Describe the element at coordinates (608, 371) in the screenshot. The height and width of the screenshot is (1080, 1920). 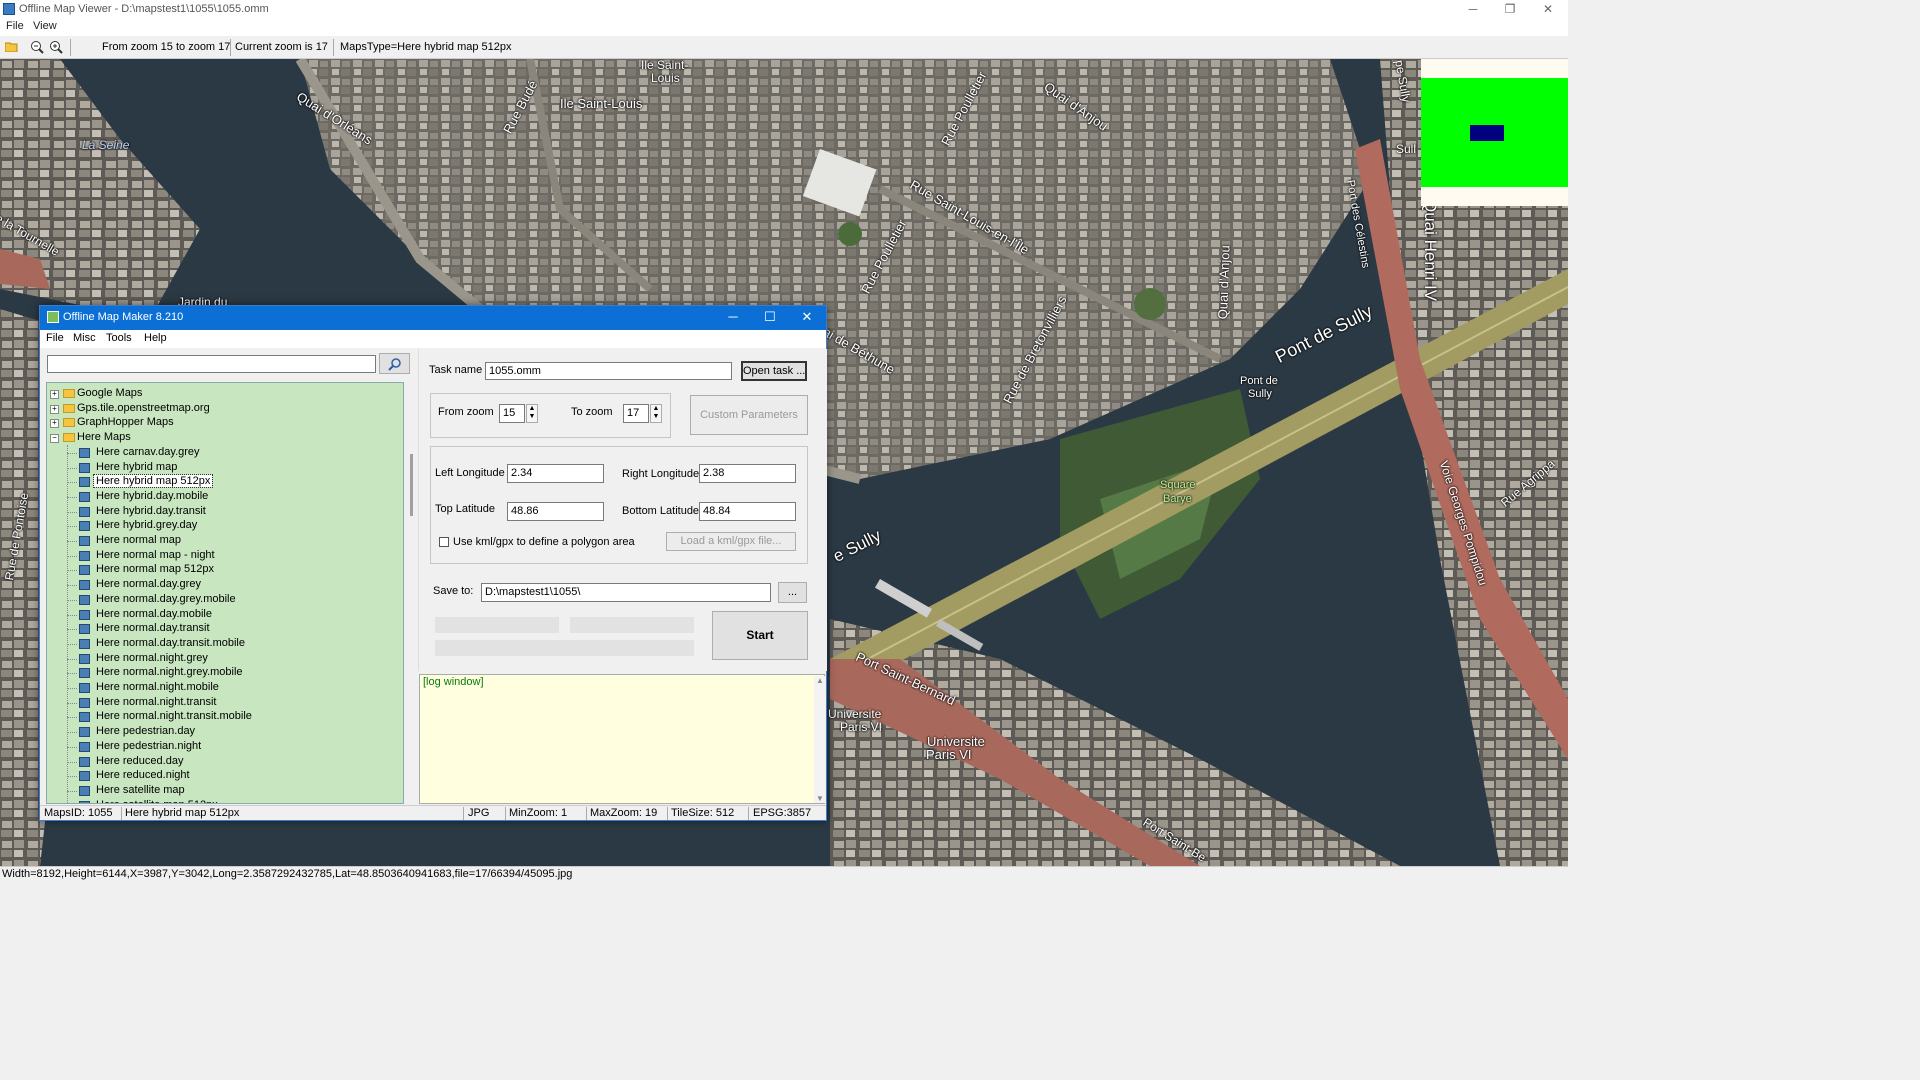
I see `task-name-input: 1055.omm` at that location.